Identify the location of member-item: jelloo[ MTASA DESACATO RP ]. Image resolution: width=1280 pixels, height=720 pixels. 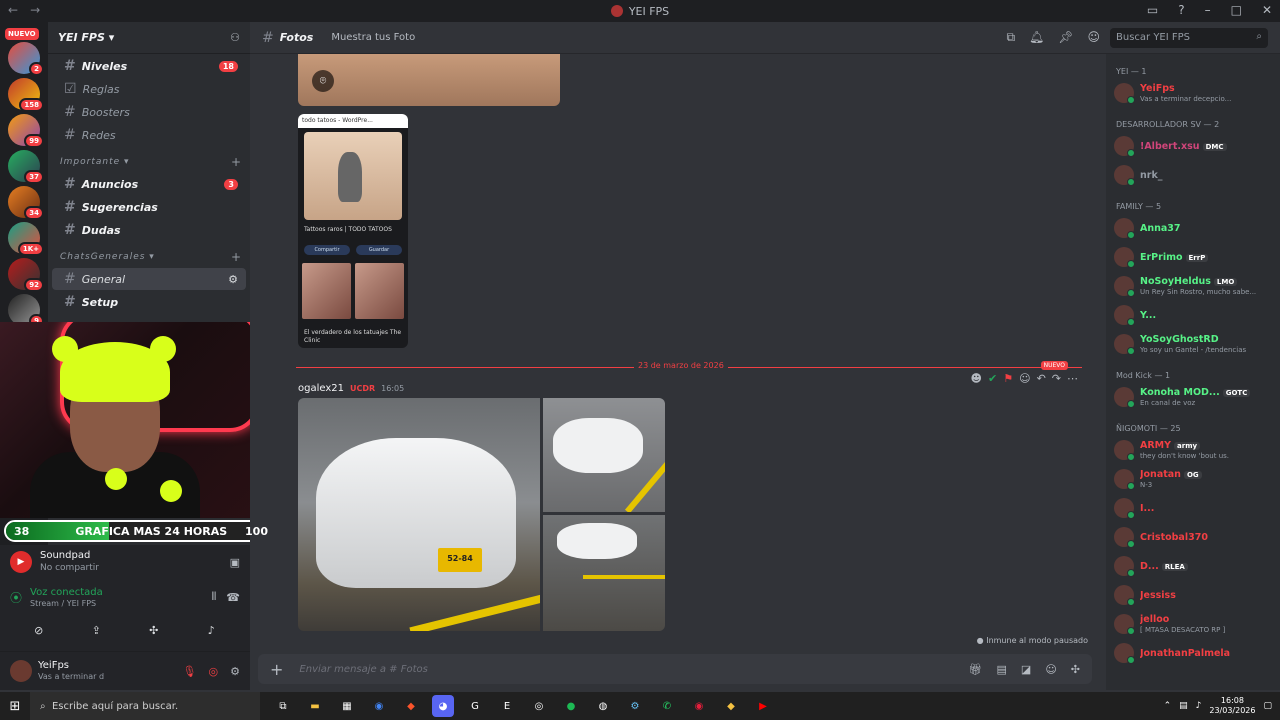
(1193, 623).